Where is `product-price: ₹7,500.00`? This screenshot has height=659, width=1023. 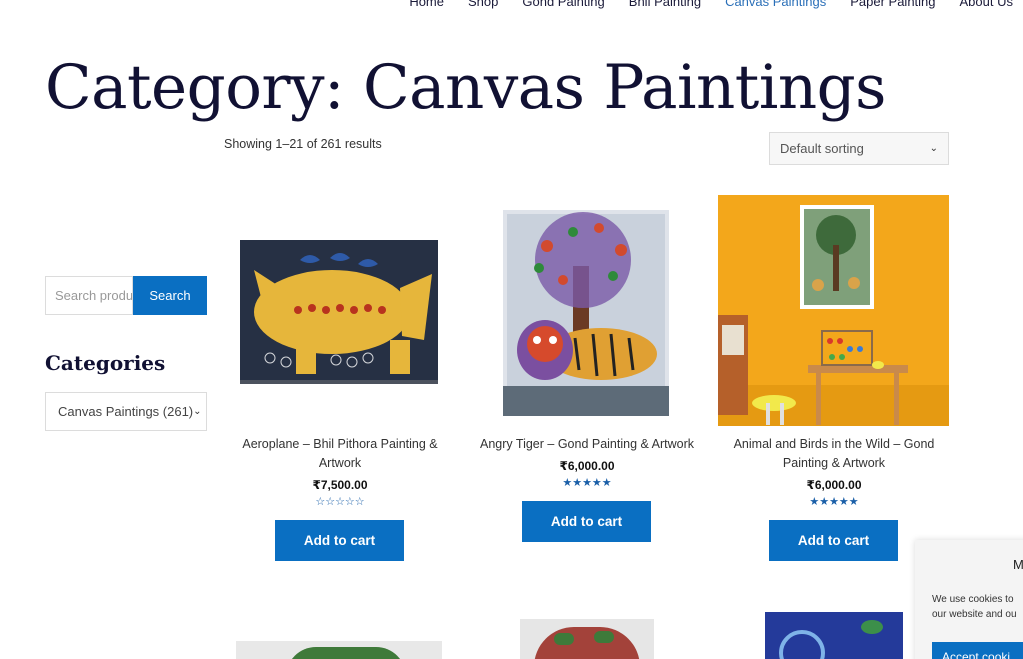 product-price: ₹7,500.00 is located at coordinates (340, 485).